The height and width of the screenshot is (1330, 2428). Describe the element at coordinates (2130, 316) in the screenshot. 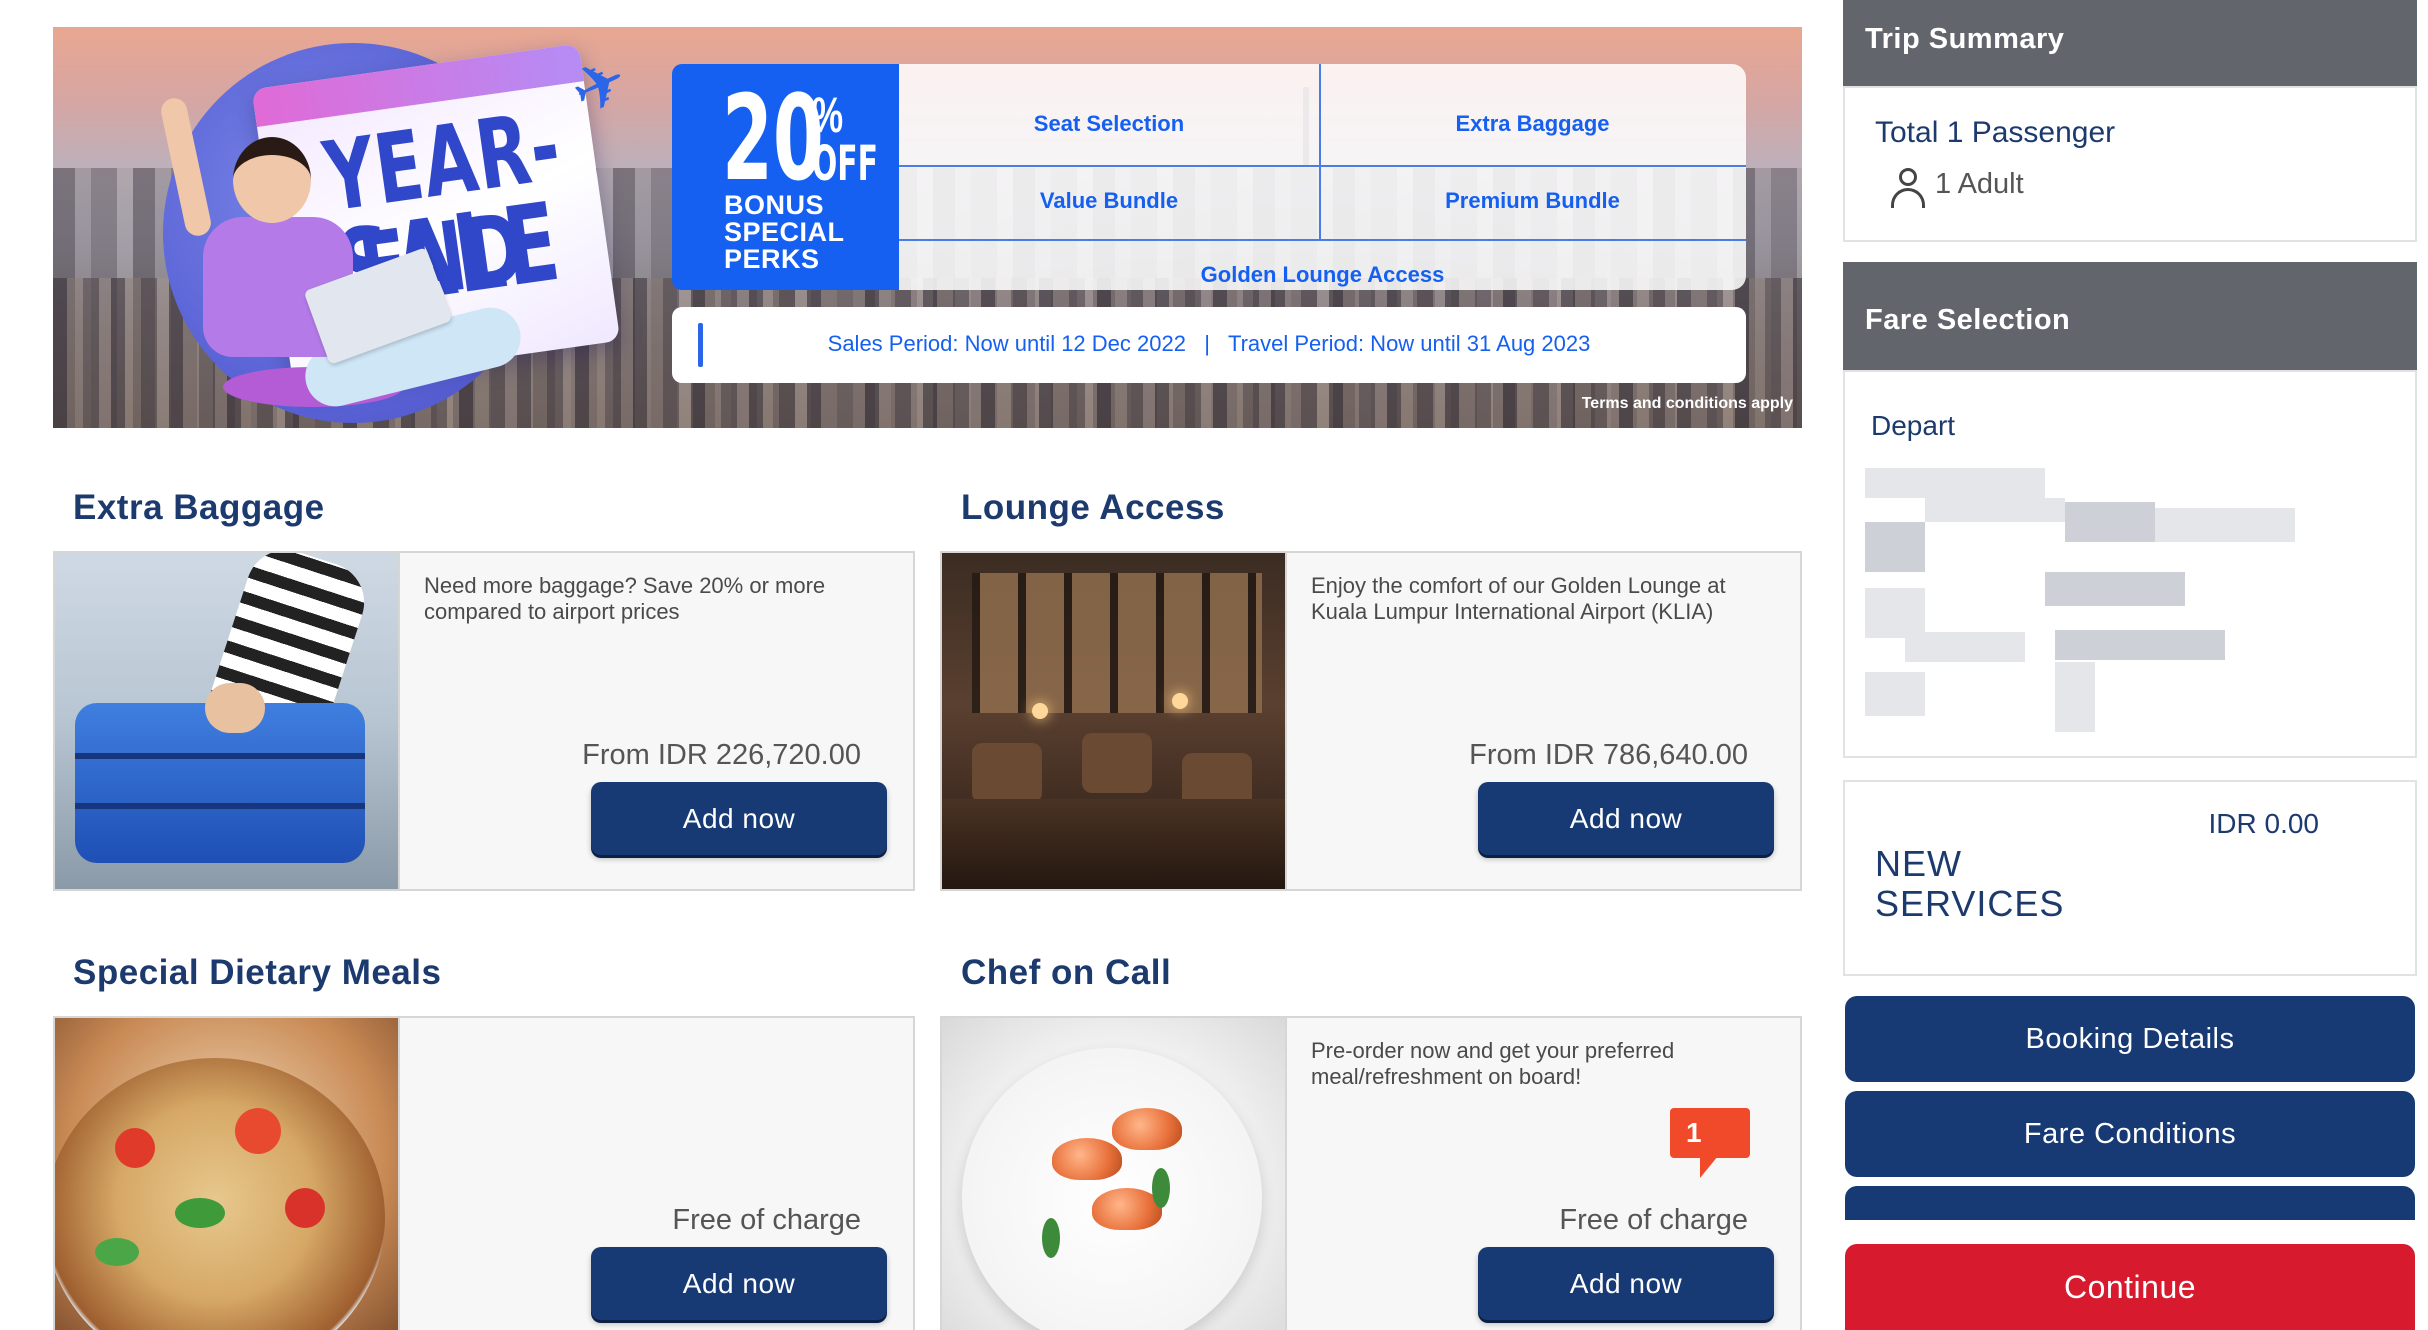

I see `fare-selection-header: Fare Selection` at that location.